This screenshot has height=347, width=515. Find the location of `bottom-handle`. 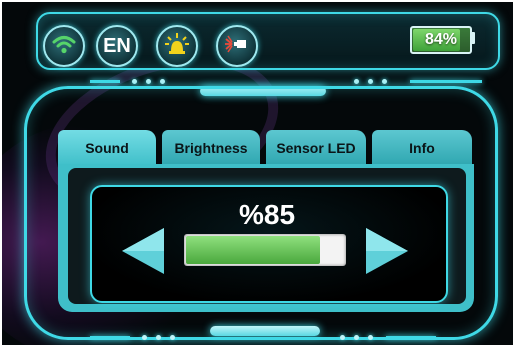

bottom-handle is located at coordinates (265, 331).